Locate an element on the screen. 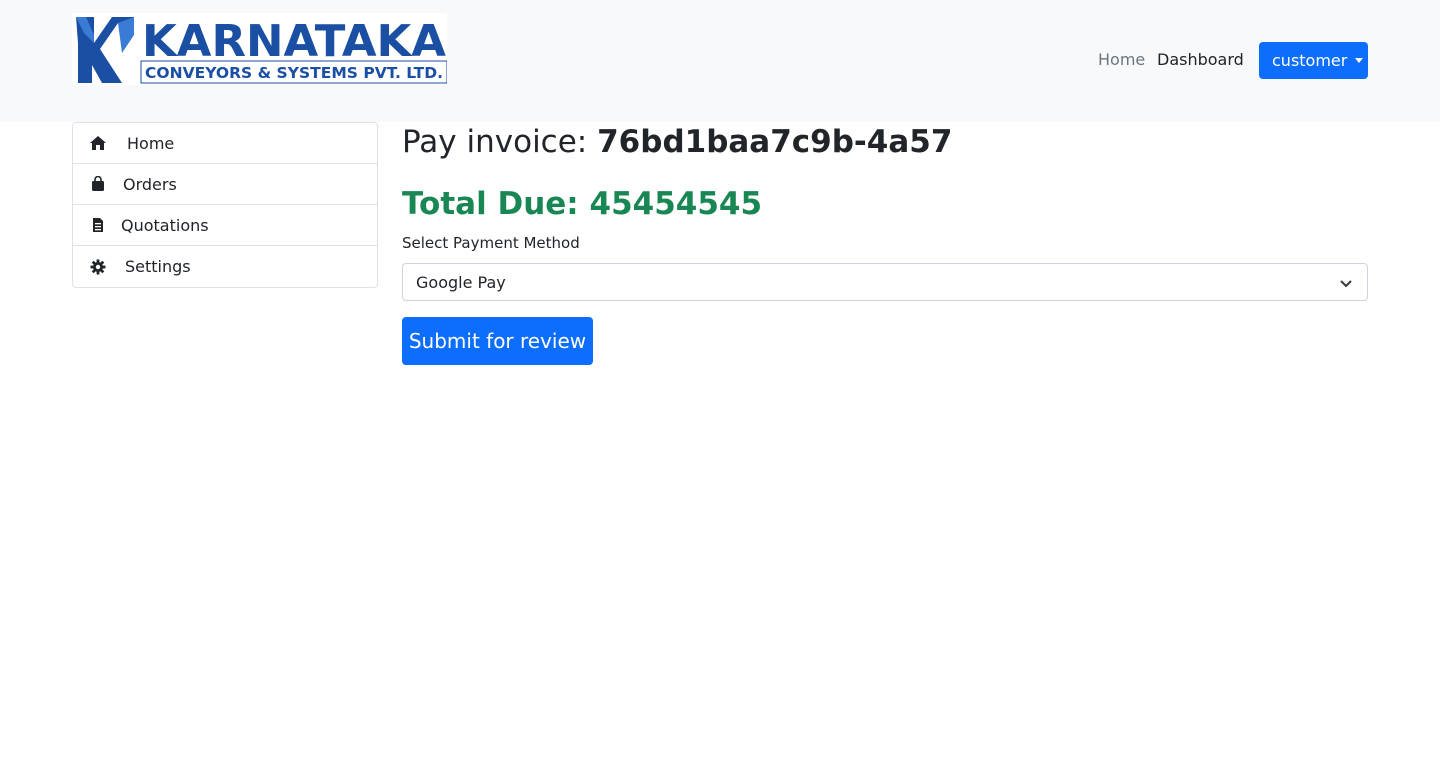 The image size is (1440, 758). customer-dropdown-button: customer is located at coordinates (1313, 60).